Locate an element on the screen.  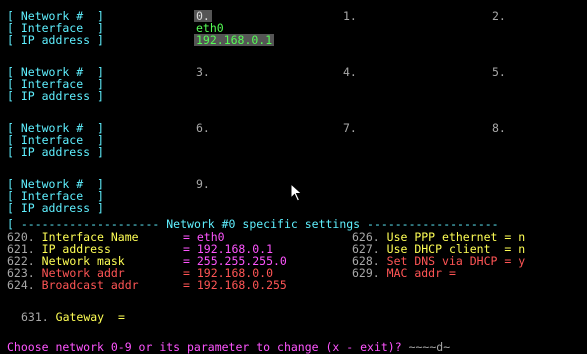
network-slot-1: 1. is located at coordinates (350, 16).